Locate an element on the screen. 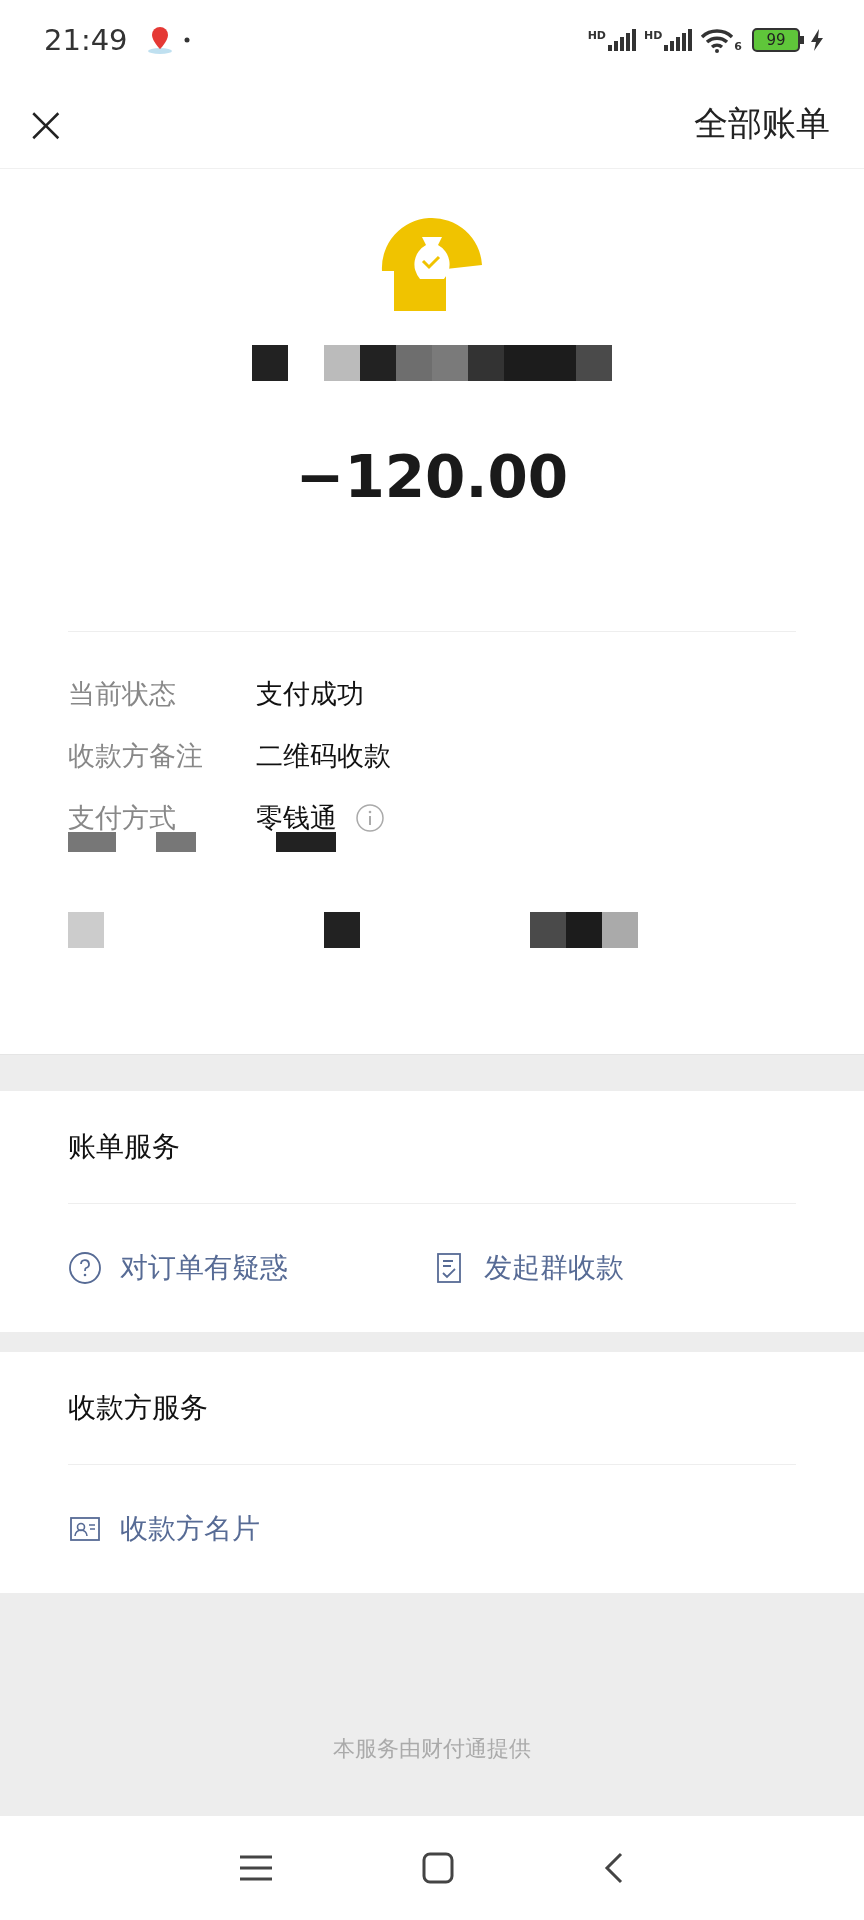 The height and width of the screenshot is (1920, 864). dot-icon is located at coordinates (186, 40).